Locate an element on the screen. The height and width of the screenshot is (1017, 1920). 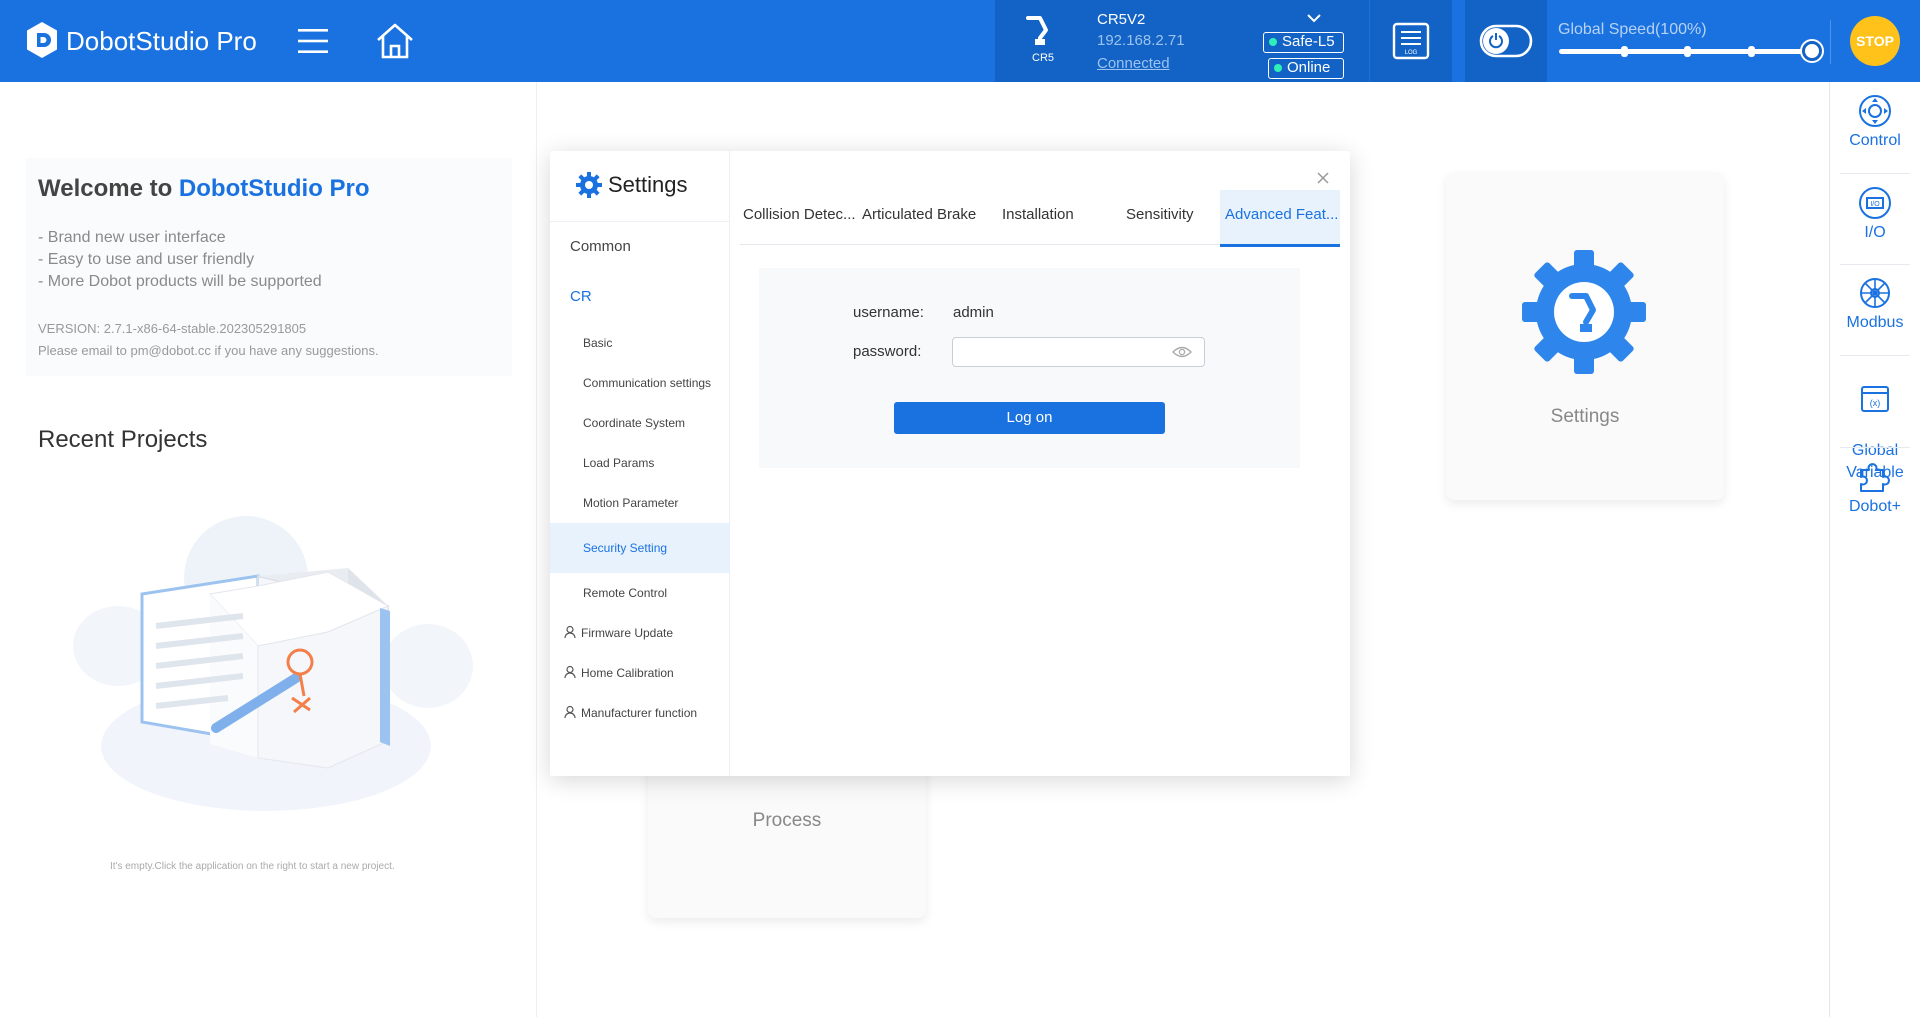
connection-status-link: Connected is located at coordinates (1133, 63).